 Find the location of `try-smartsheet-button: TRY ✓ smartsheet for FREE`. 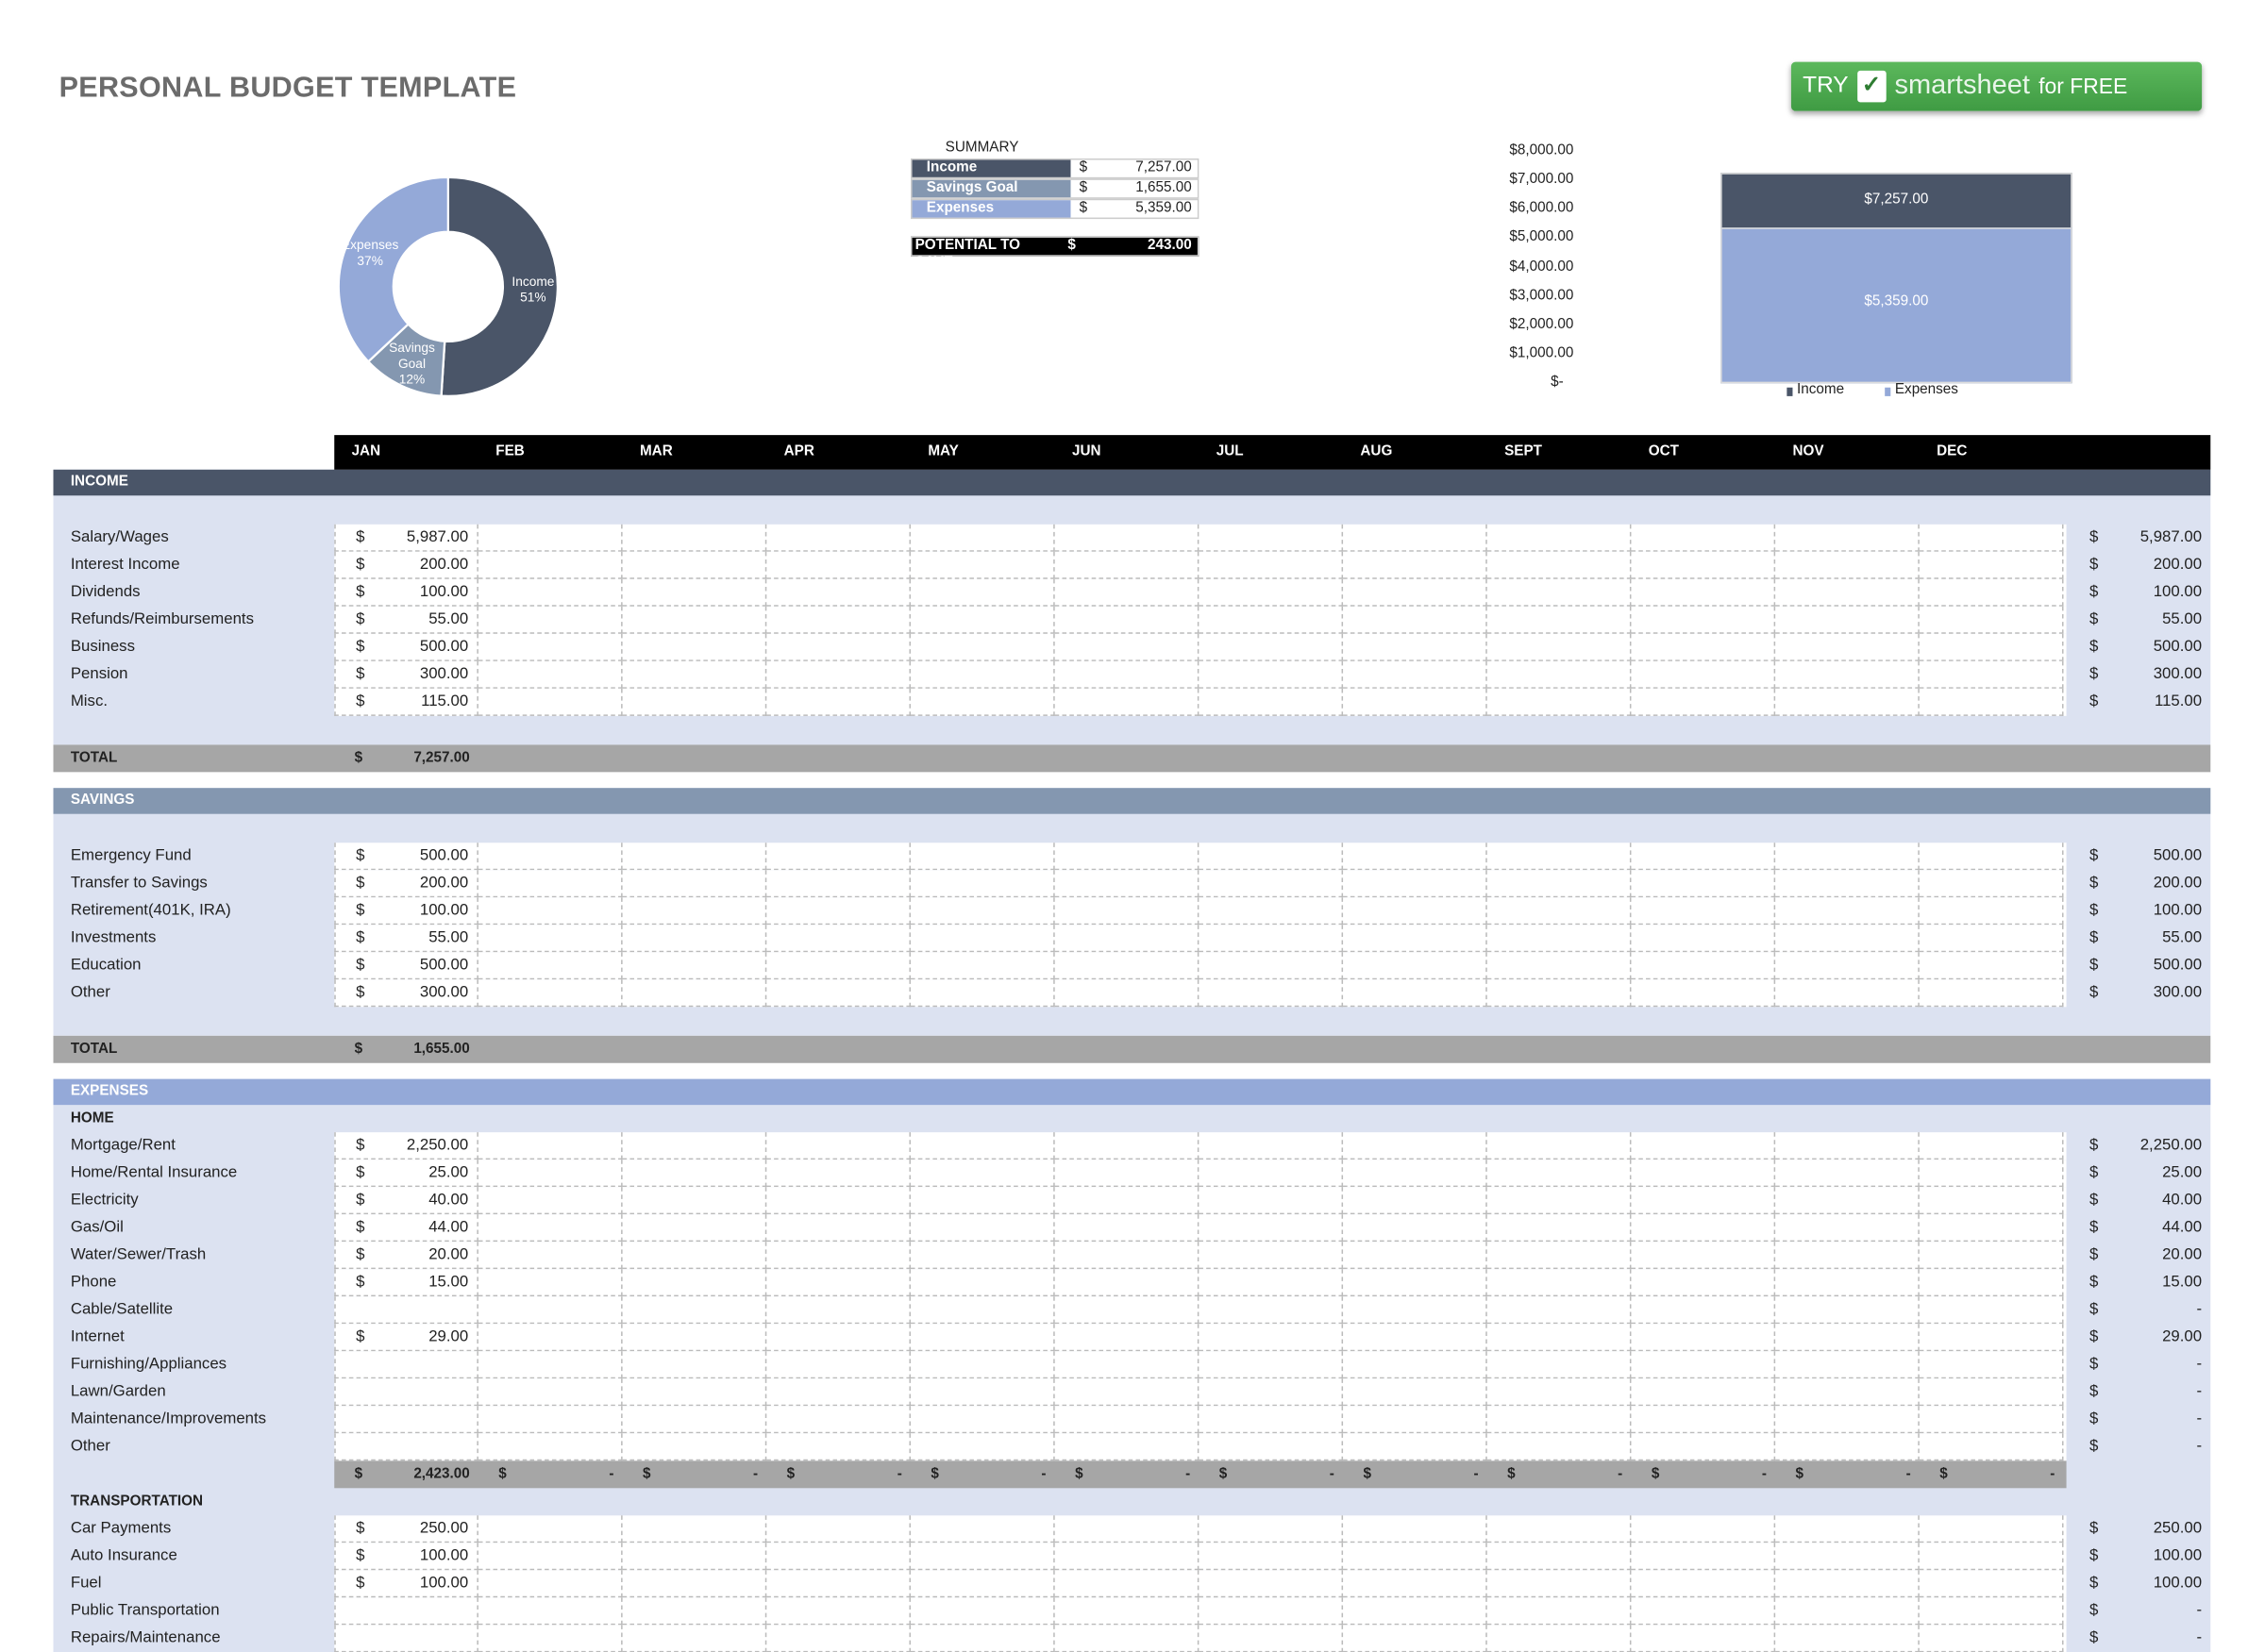

try-smartsheet-button: TRY ✓ smartsheet for FREE is located at coordinates (1996, 86).